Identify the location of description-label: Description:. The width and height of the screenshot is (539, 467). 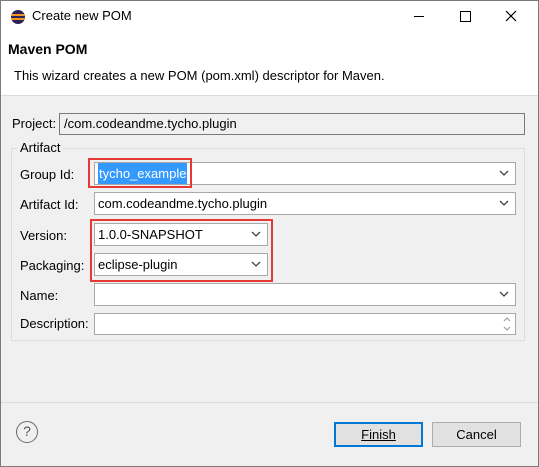
(54, 323).